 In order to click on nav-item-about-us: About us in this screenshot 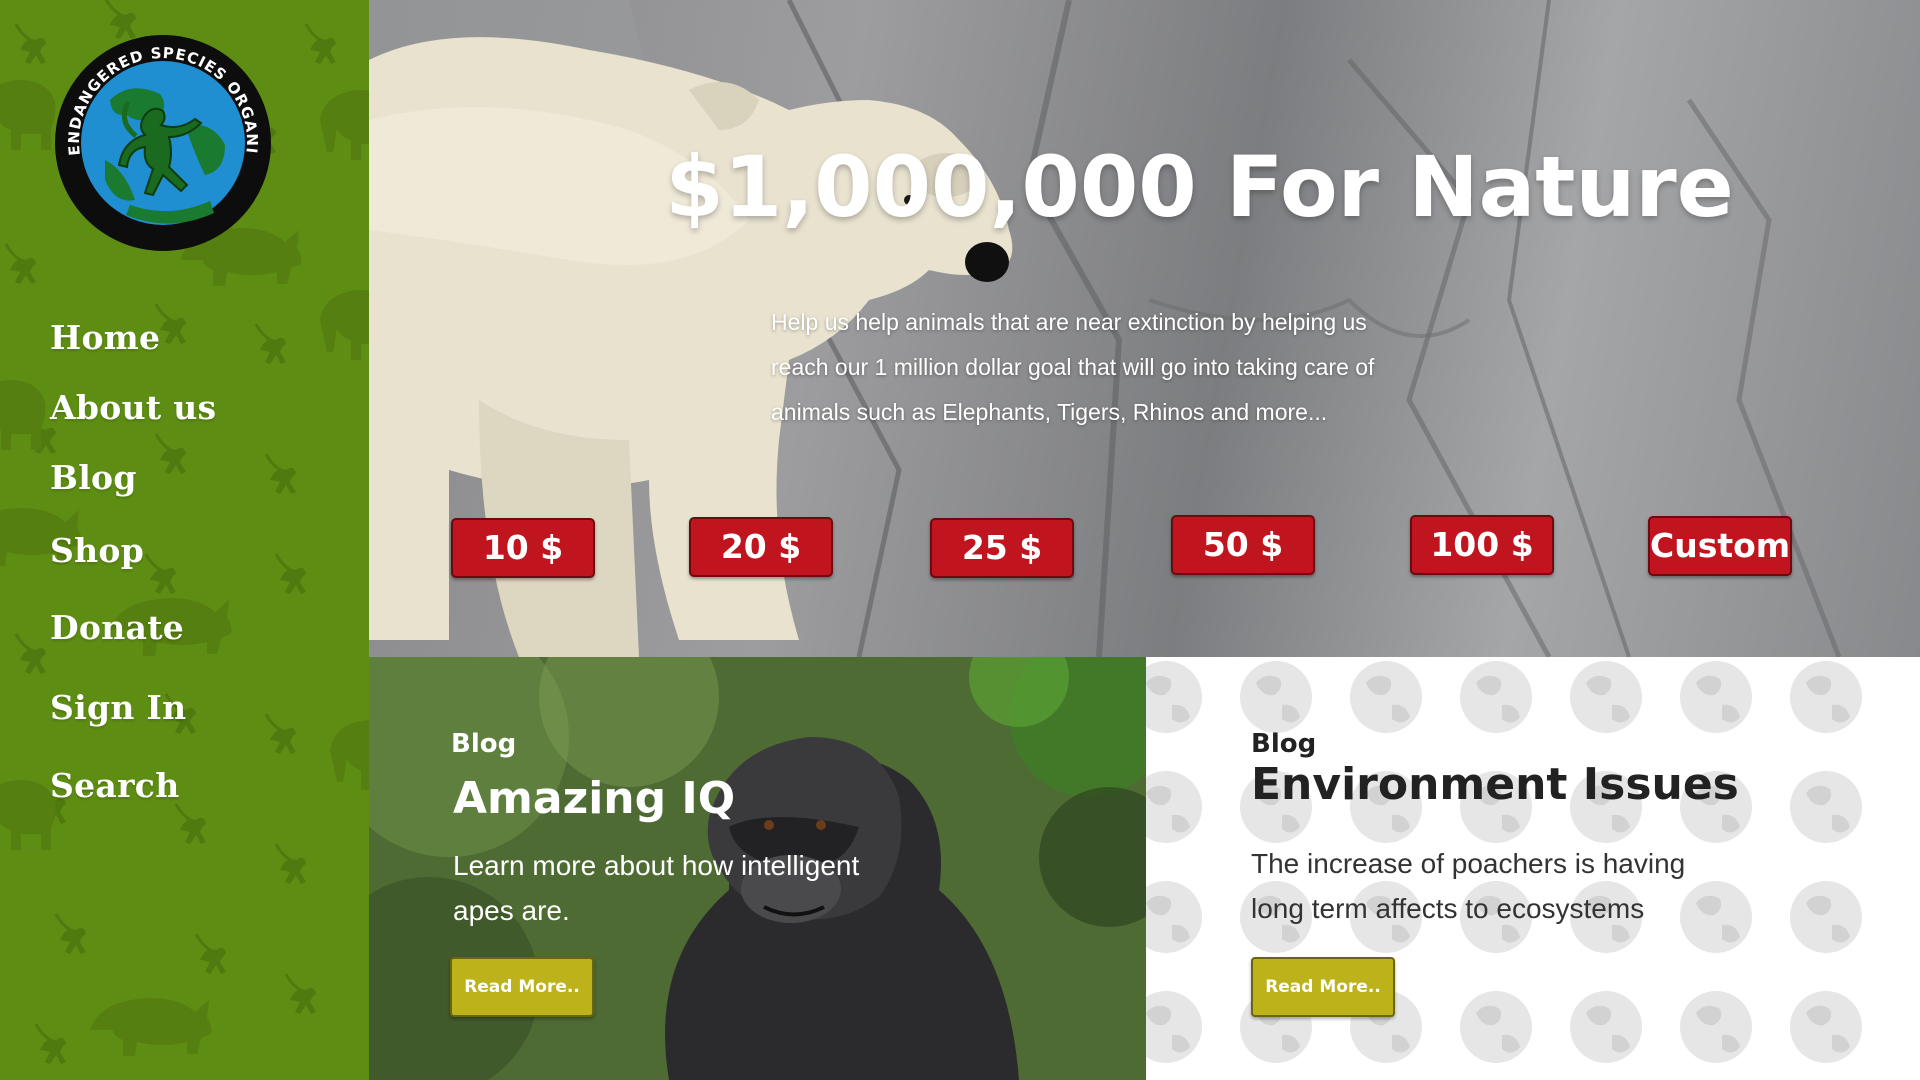, I will do `click(133, 407)`.